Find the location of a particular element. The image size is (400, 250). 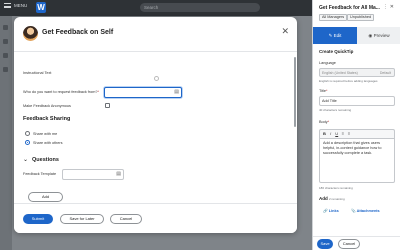

attachments-button: 📎 Attachments is located at coordinates (365, 210).